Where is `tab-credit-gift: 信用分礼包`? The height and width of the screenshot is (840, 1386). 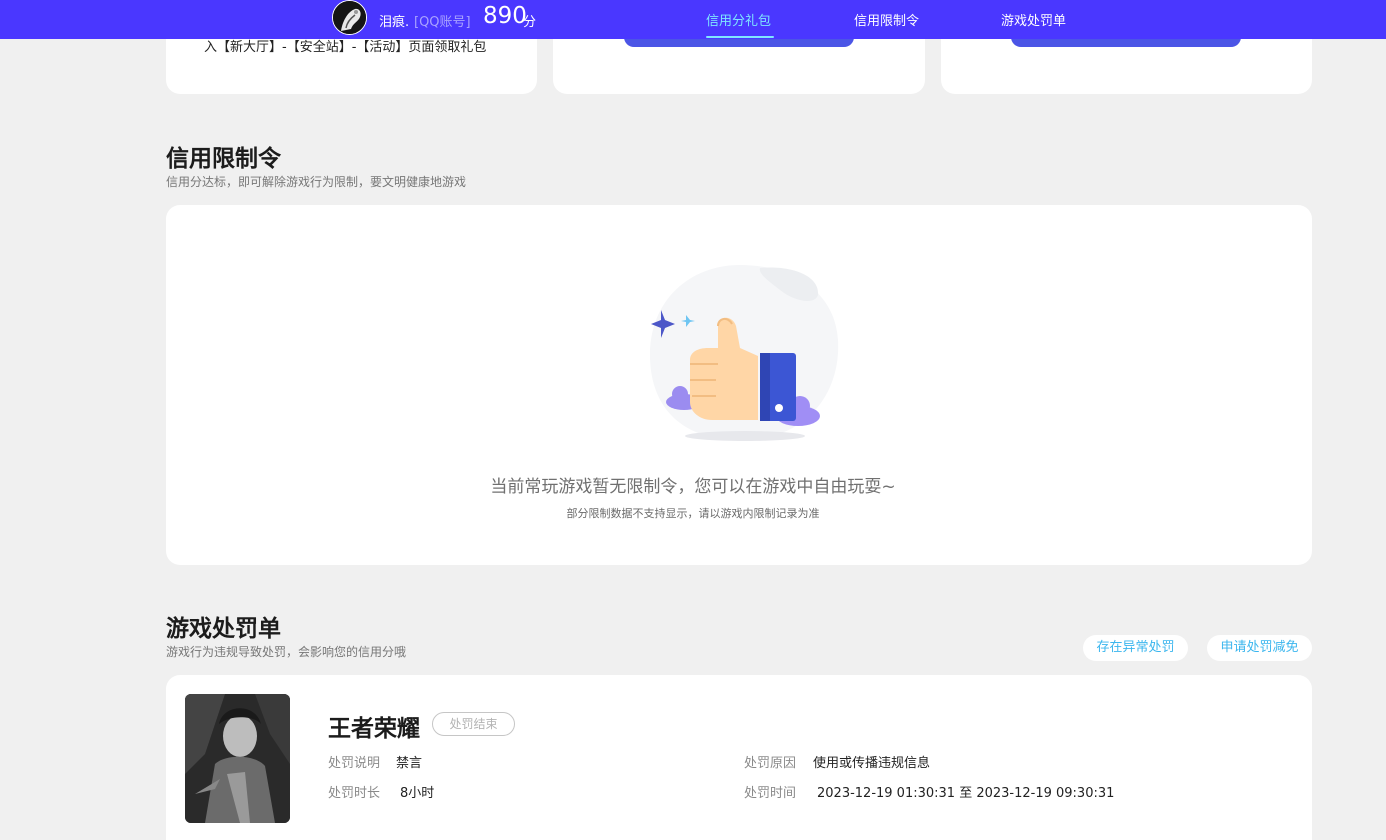 tab-credit-gift: 信用分礼包 is located at coordinates (738, 19).